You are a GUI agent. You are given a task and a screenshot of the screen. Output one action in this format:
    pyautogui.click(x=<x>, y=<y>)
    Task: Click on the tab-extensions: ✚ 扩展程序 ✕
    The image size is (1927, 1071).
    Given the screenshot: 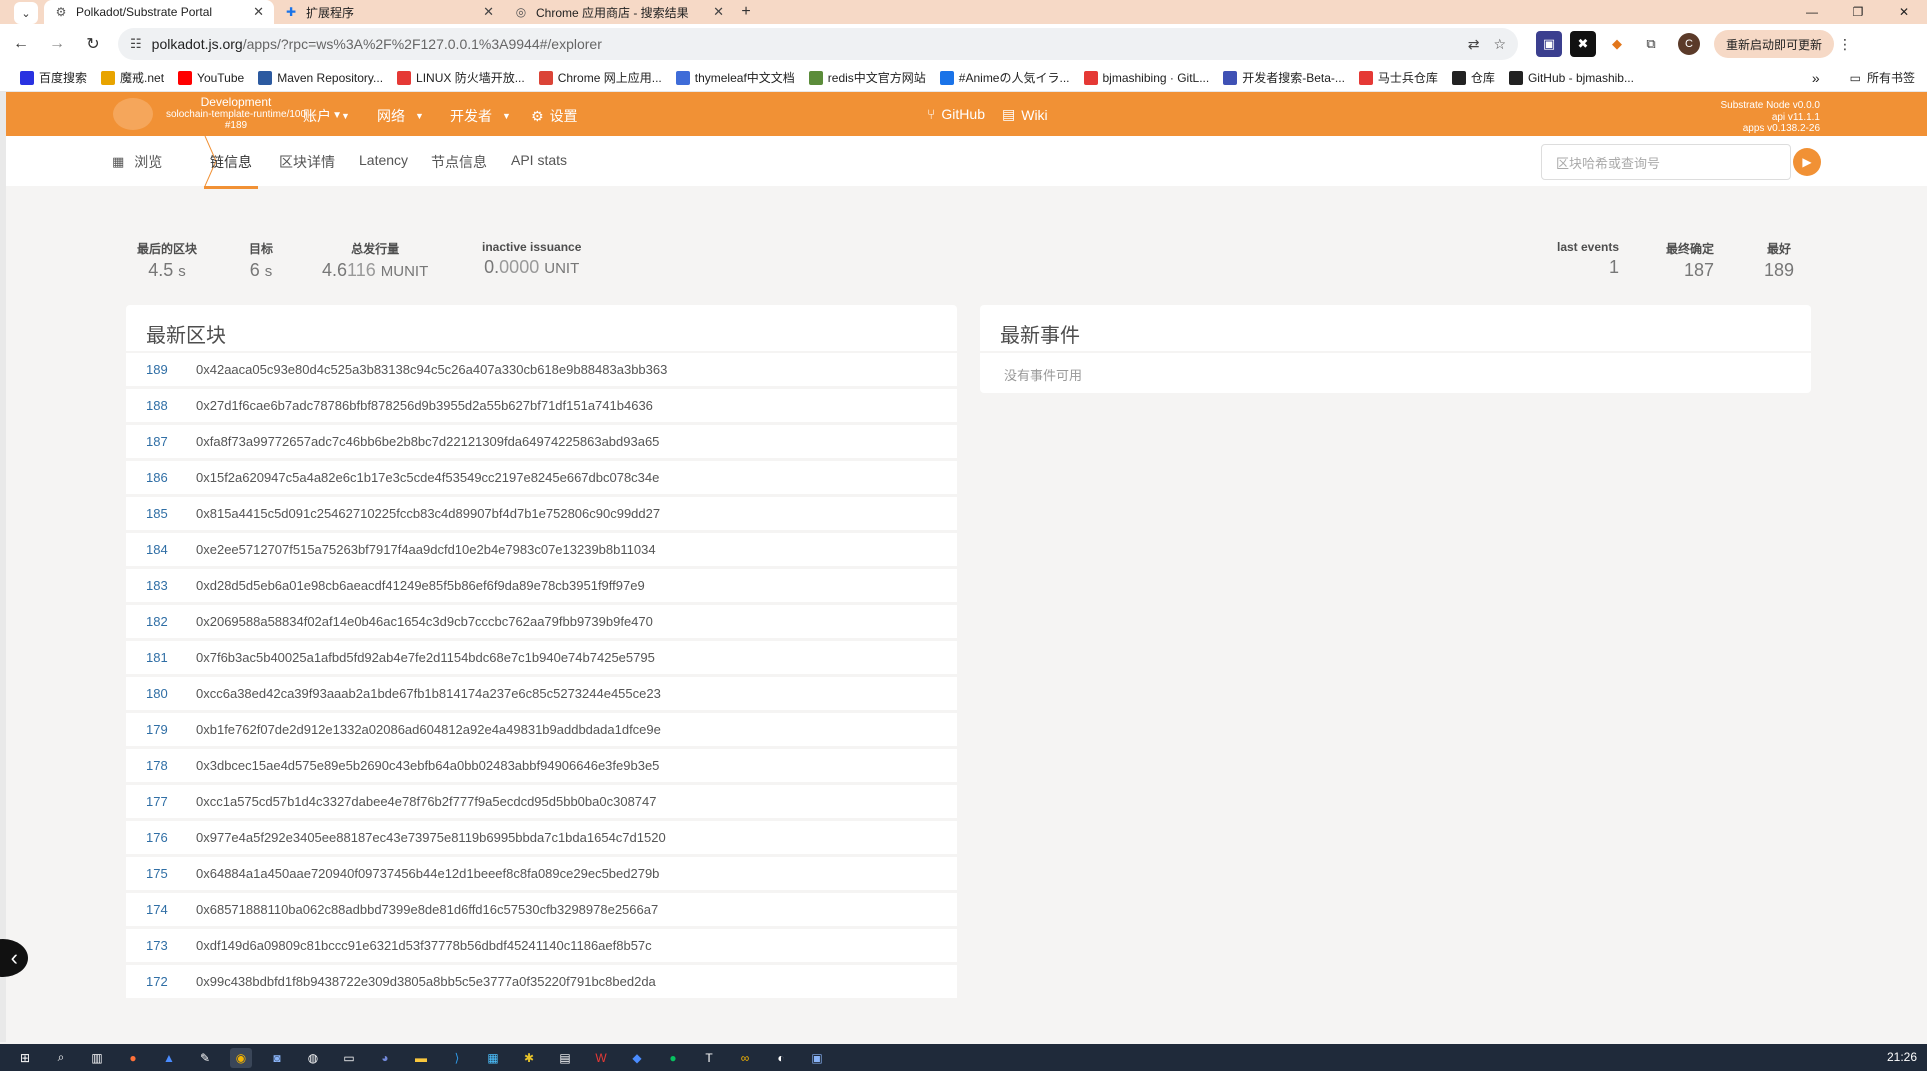 What is the action you would take?
    pyautogui.click(x=389, y=12)
    